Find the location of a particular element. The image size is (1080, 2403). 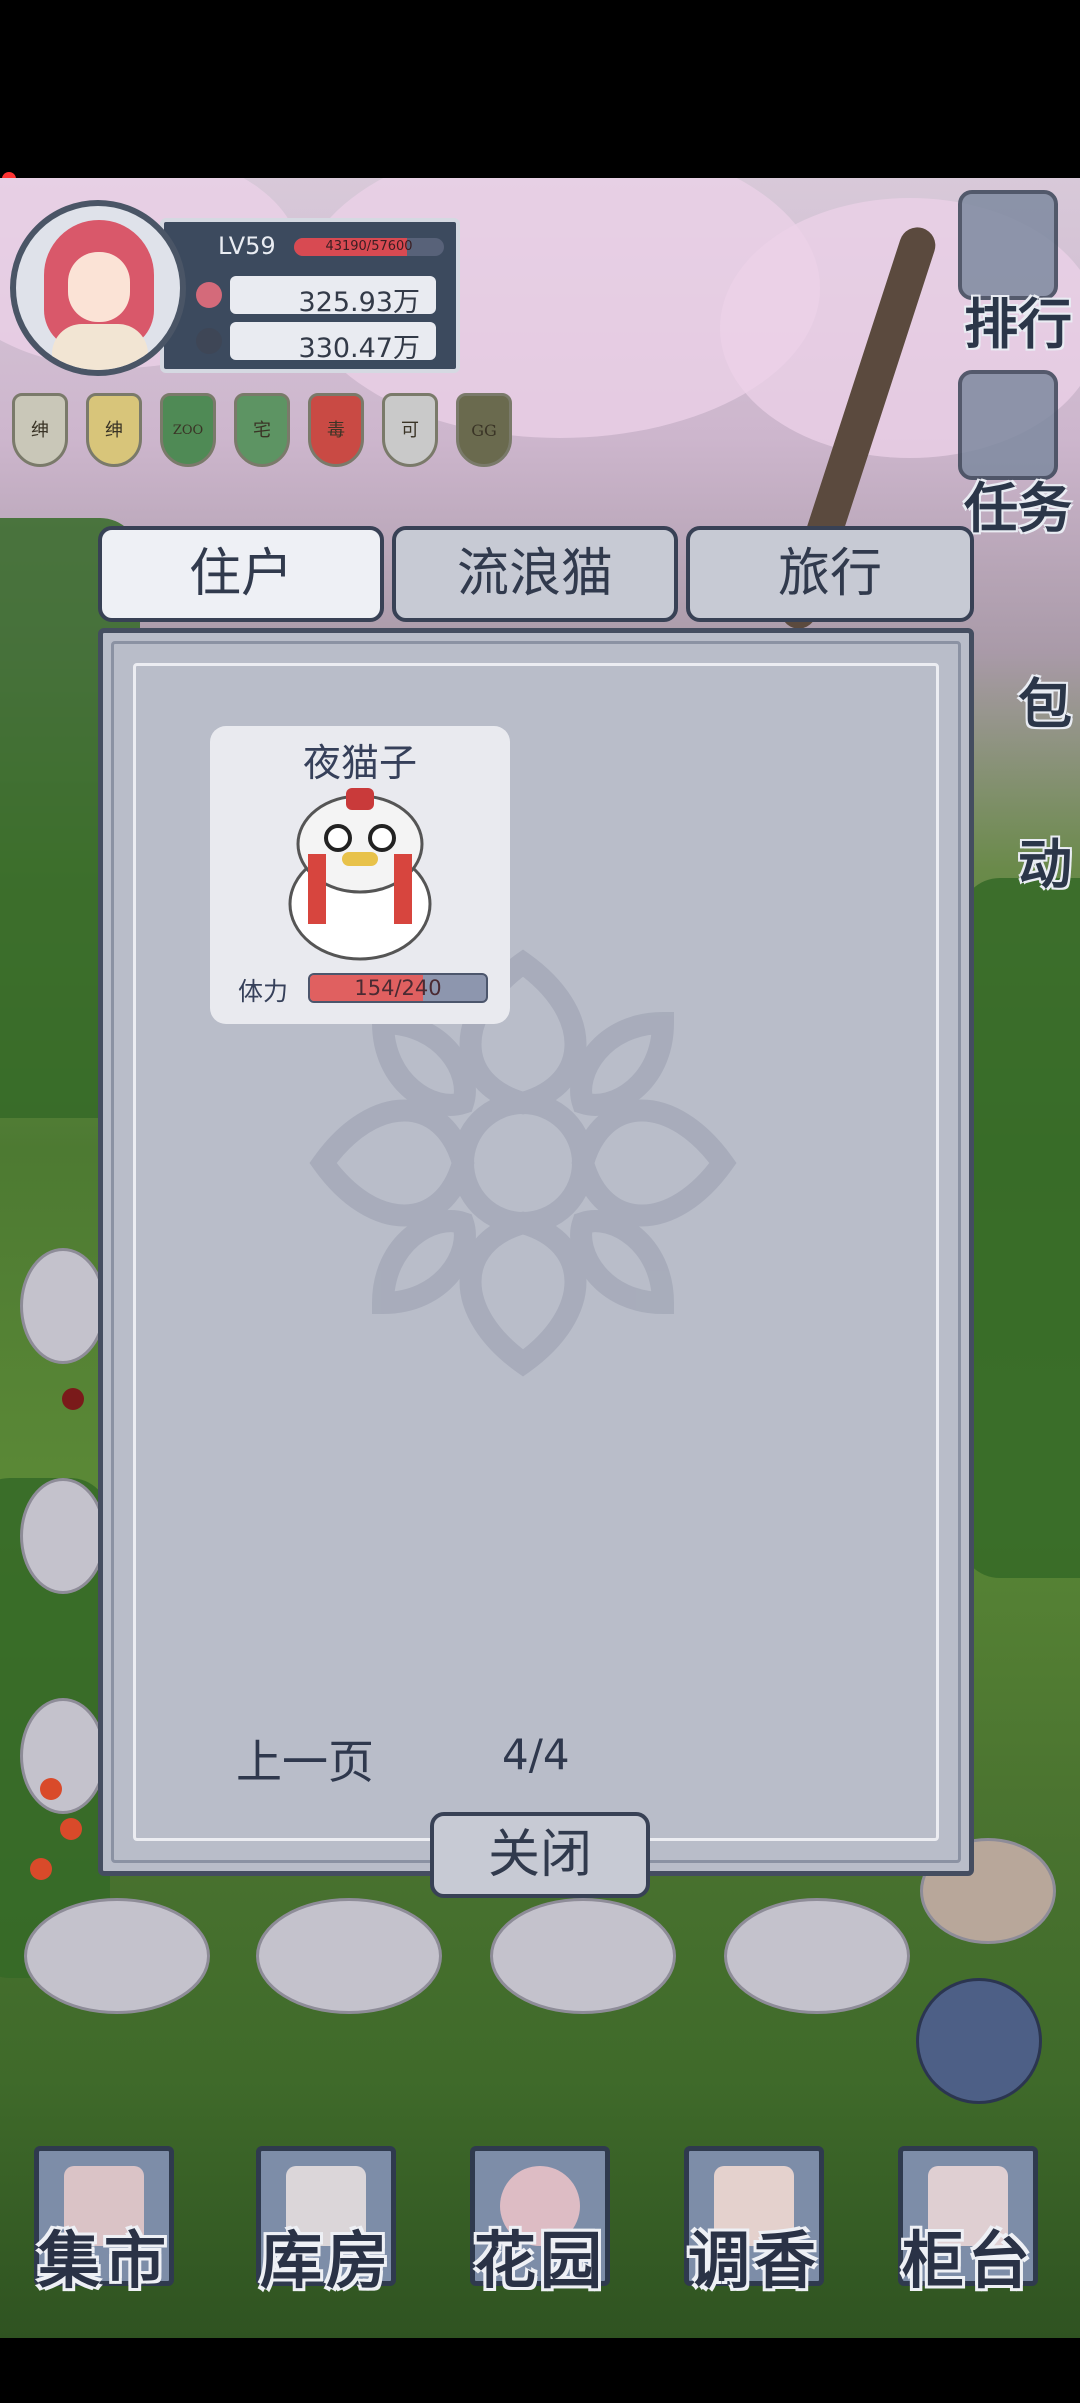

exp-text: 43190/57600 is located at coordinates (369, 246).